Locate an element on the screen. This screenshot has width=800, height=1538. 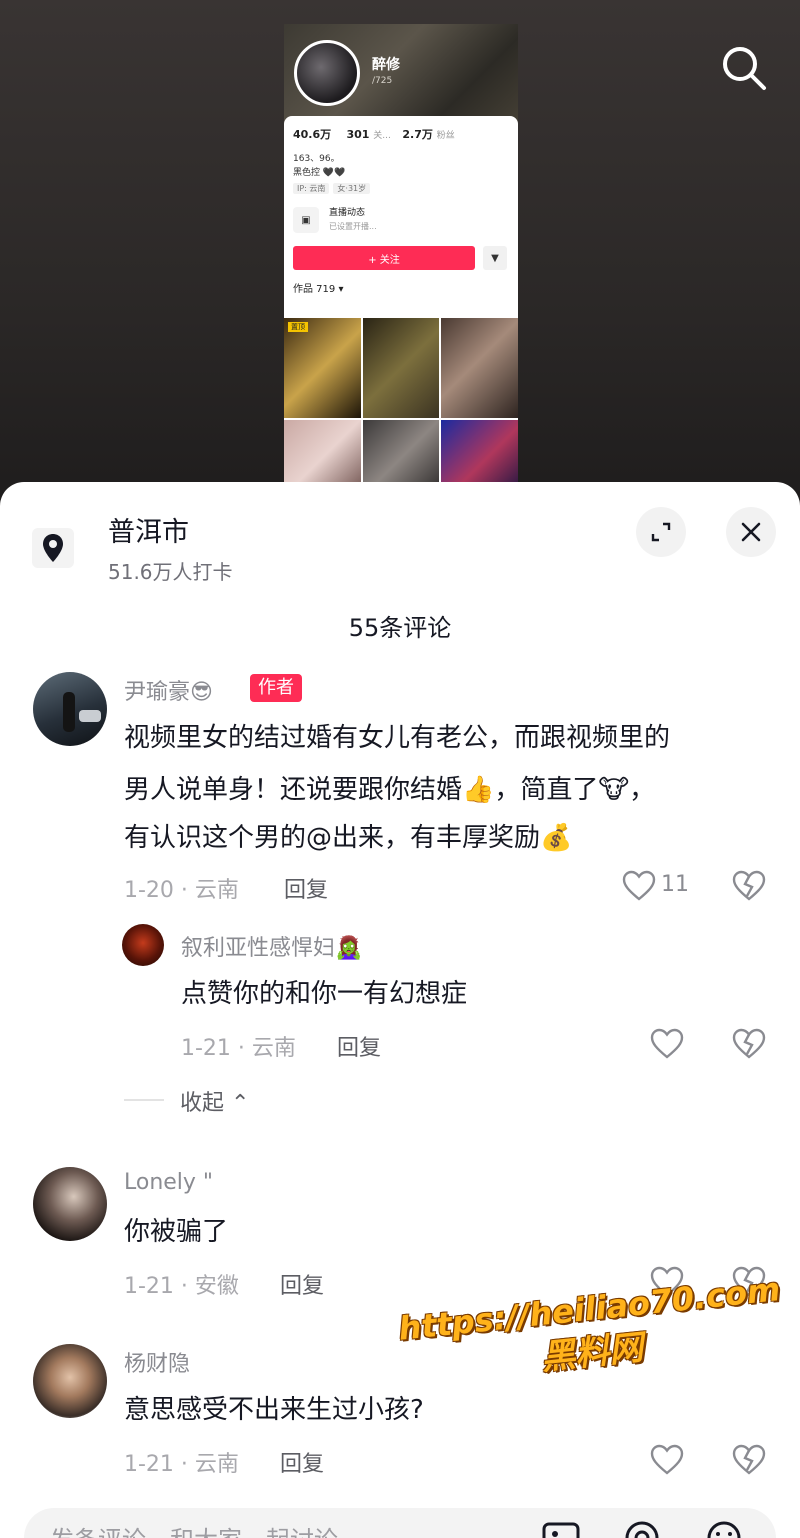
comment-text: 意思感受不出来生过小孩? is located at coordinates (274, 1410).